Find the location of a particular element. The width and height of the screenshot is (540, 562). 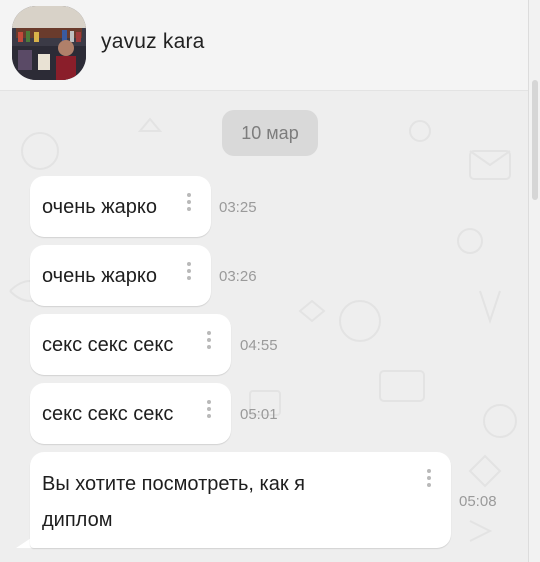

scrollbar-thumb is located at coordinates (535, 140).